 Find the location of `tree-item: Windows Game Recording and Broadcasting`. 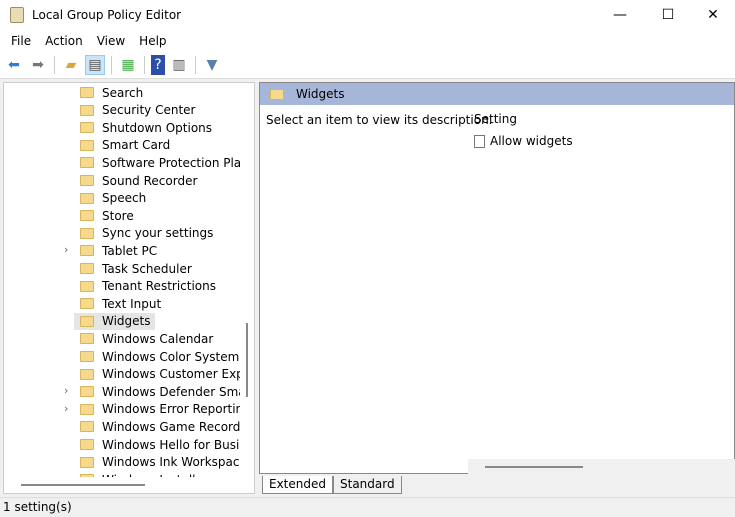

tree-item: Windows Game Recording and Broadcasting is located at coordinates (157, 426).